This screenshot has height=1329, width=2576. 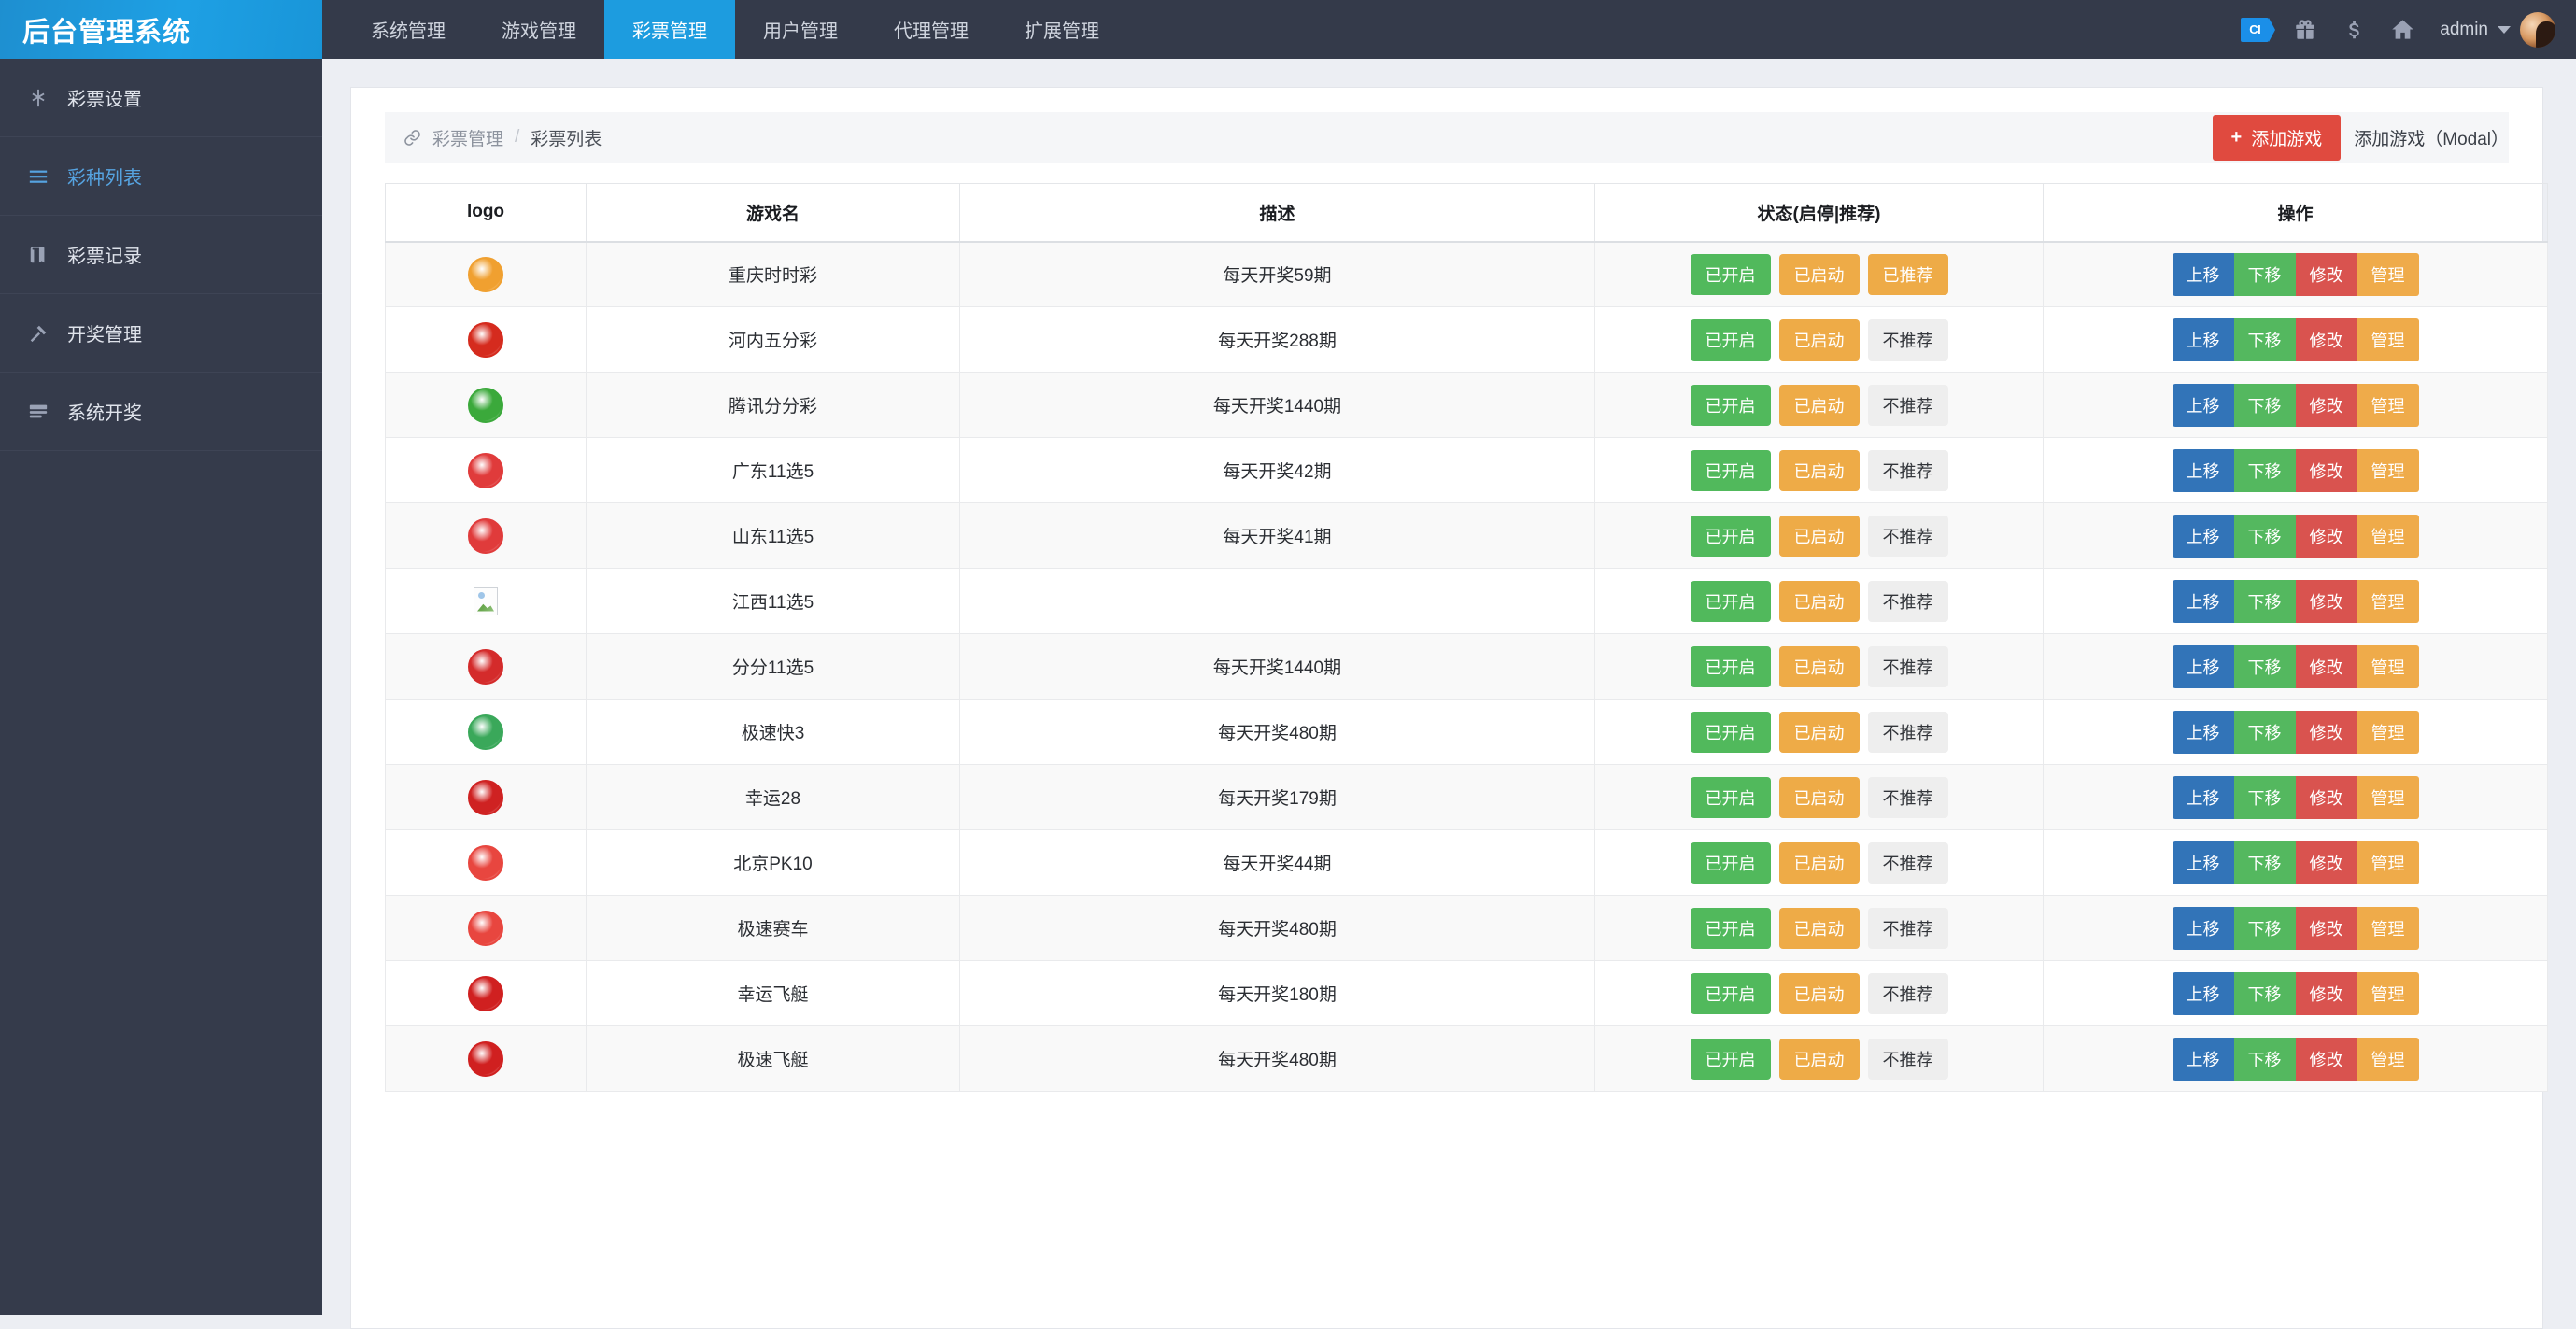 What do you see at coordinates (161, 412) in the screenshot?
I see `sidebar-item-system-draw: 系统开奖` at bounding box center [161, 412].